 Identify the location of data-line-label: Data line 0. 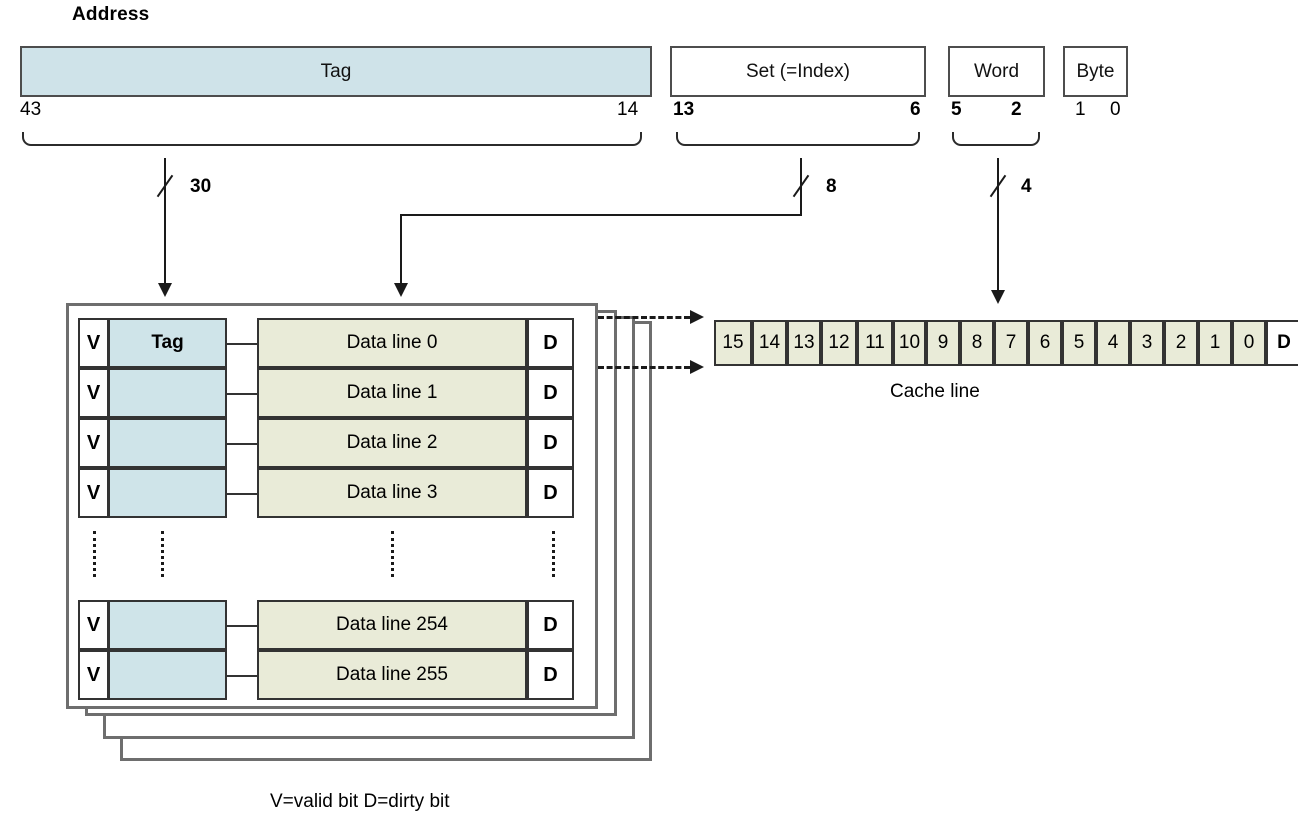
(392, 342).